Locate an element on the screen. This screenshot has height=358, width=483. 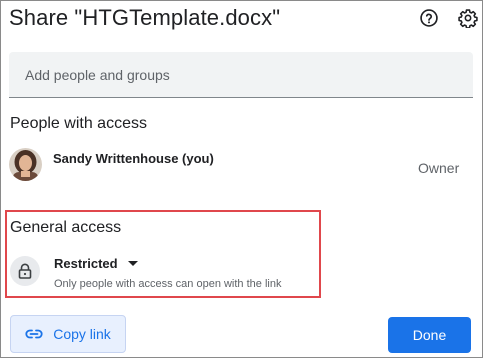
done-label: Done is located at coordinates (429, 335).